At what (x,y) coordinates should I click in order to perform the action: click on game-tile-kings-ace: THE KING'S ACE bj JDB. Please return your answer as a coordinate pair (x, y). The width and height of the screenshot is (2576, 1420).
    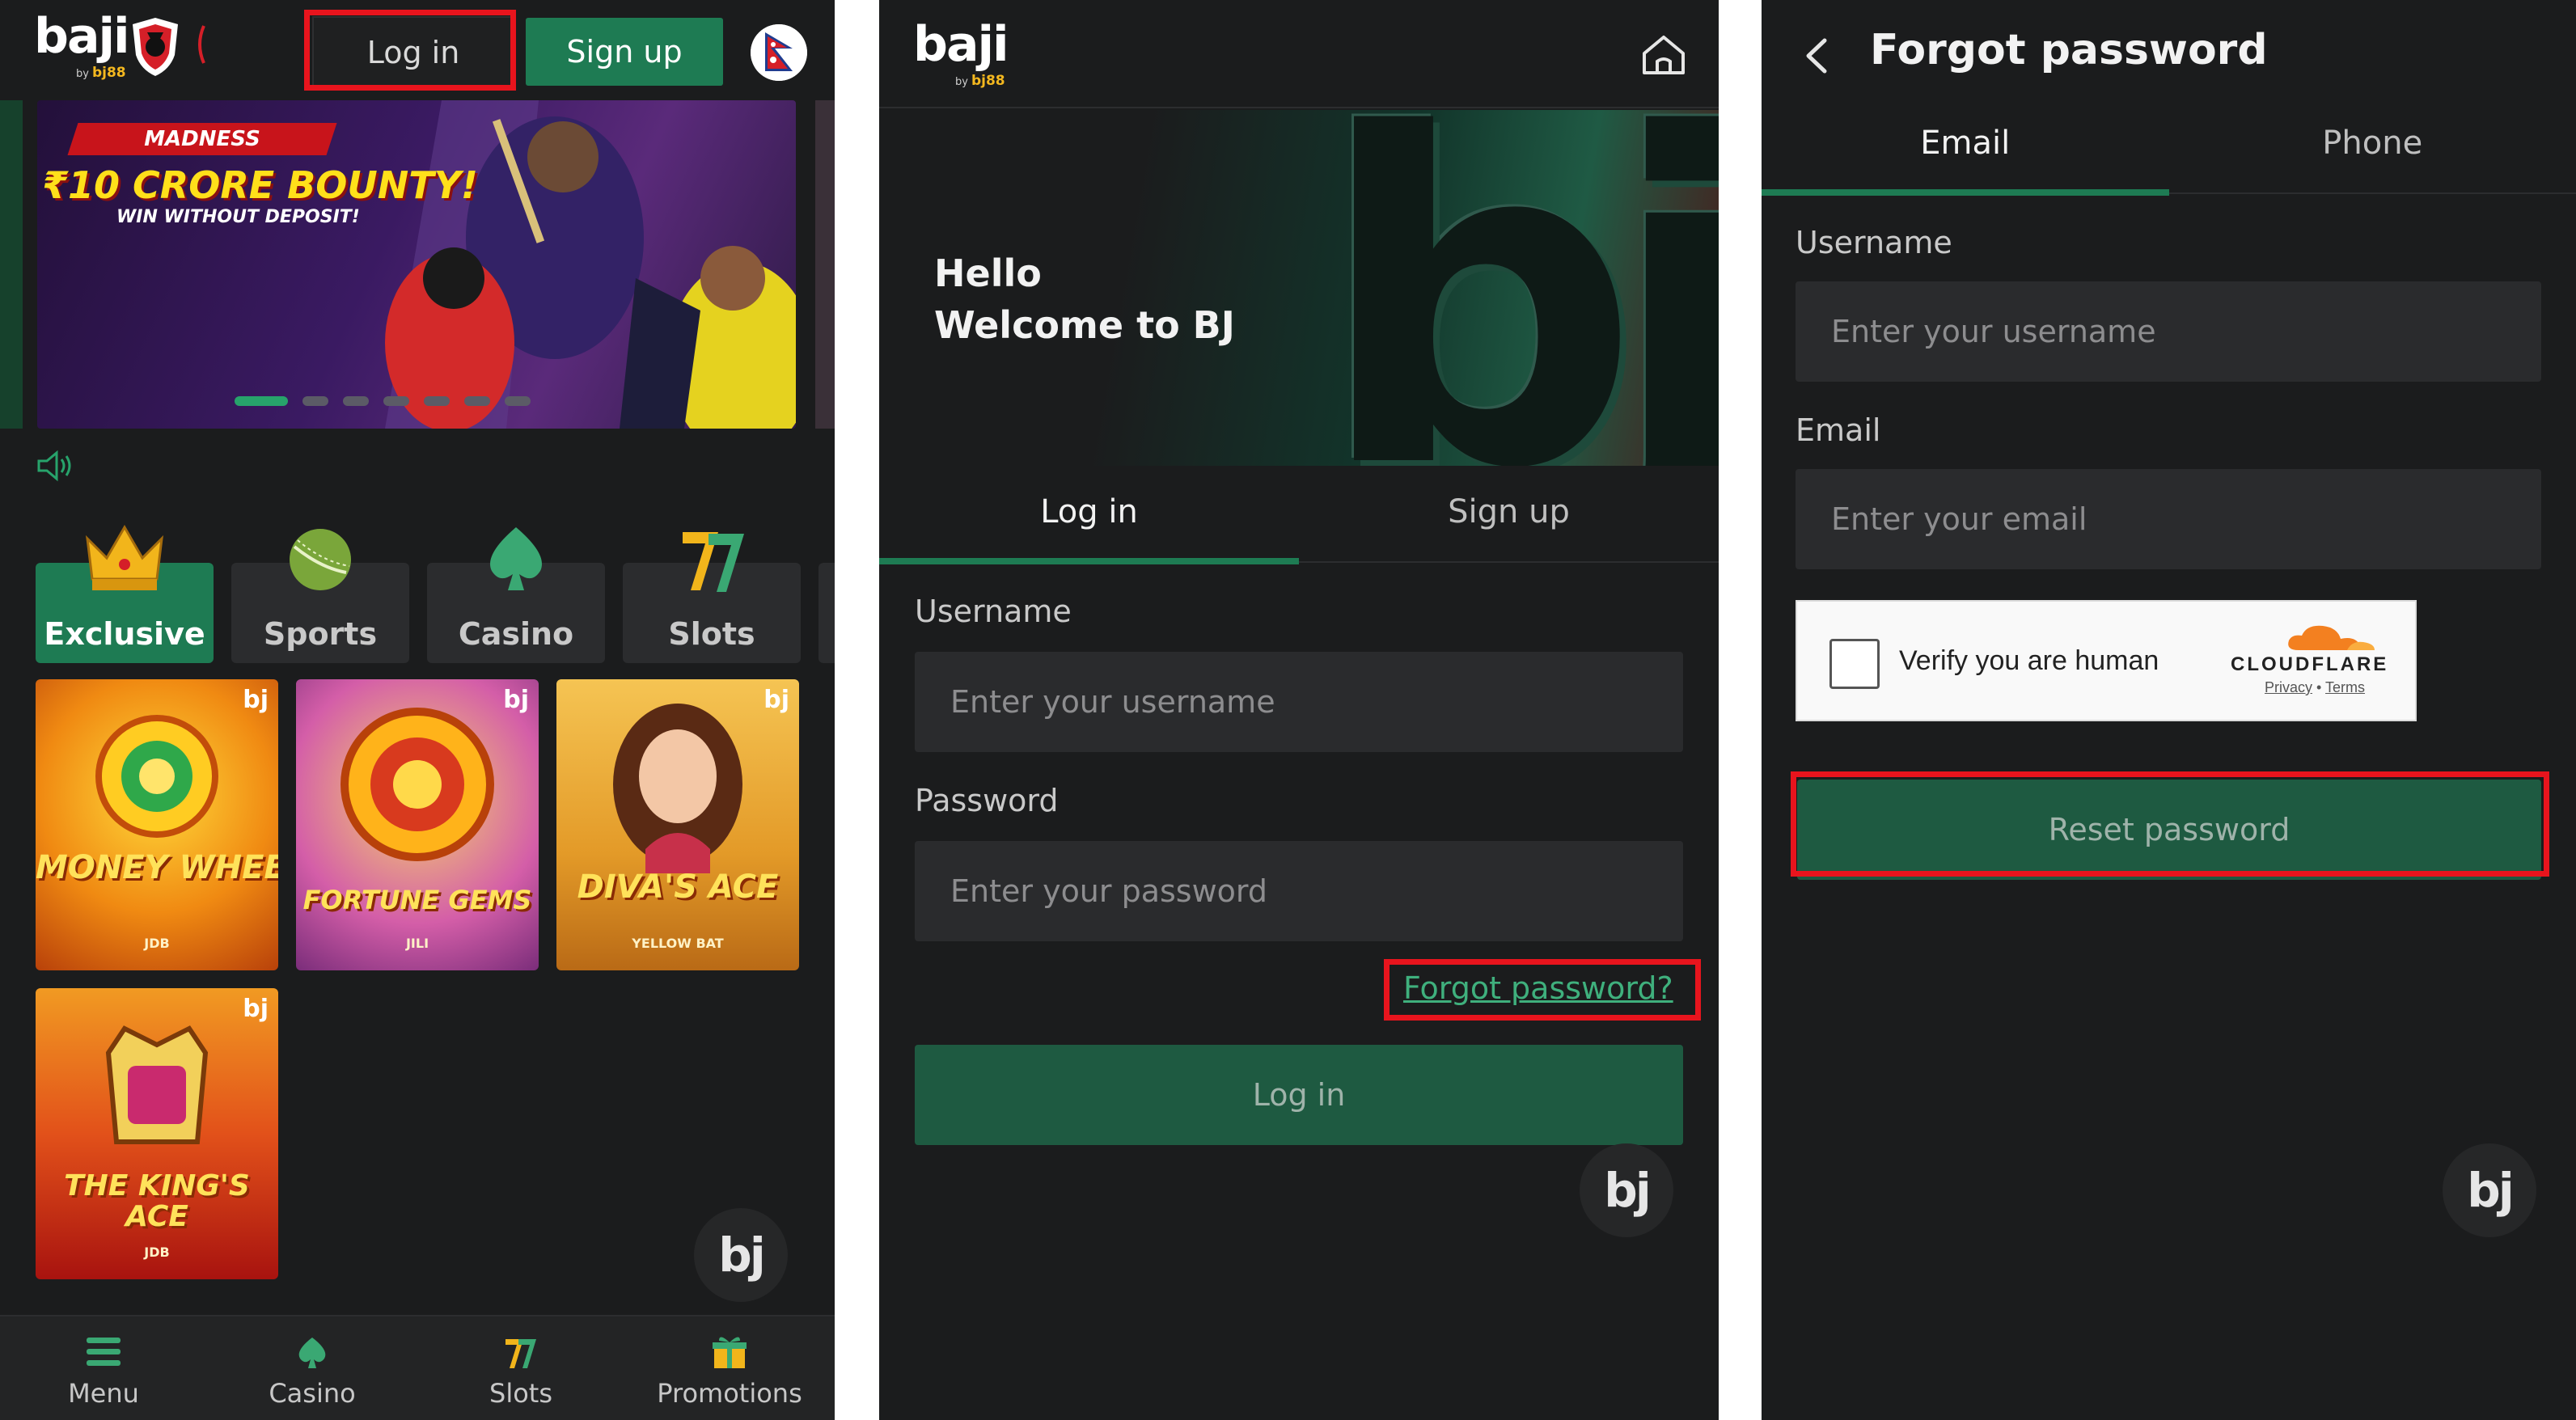
    Looking at the image, I should click on (157, 1133).